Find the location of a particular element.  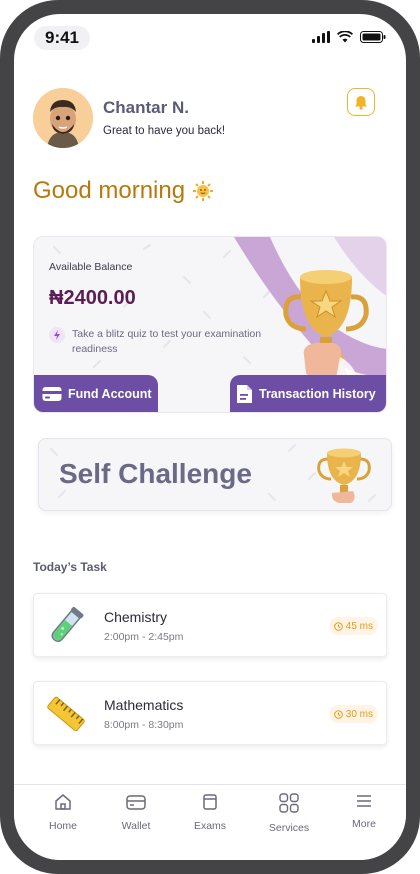

task-time: 2:00pm - 2:45pm is located at coordinates (144, 637).